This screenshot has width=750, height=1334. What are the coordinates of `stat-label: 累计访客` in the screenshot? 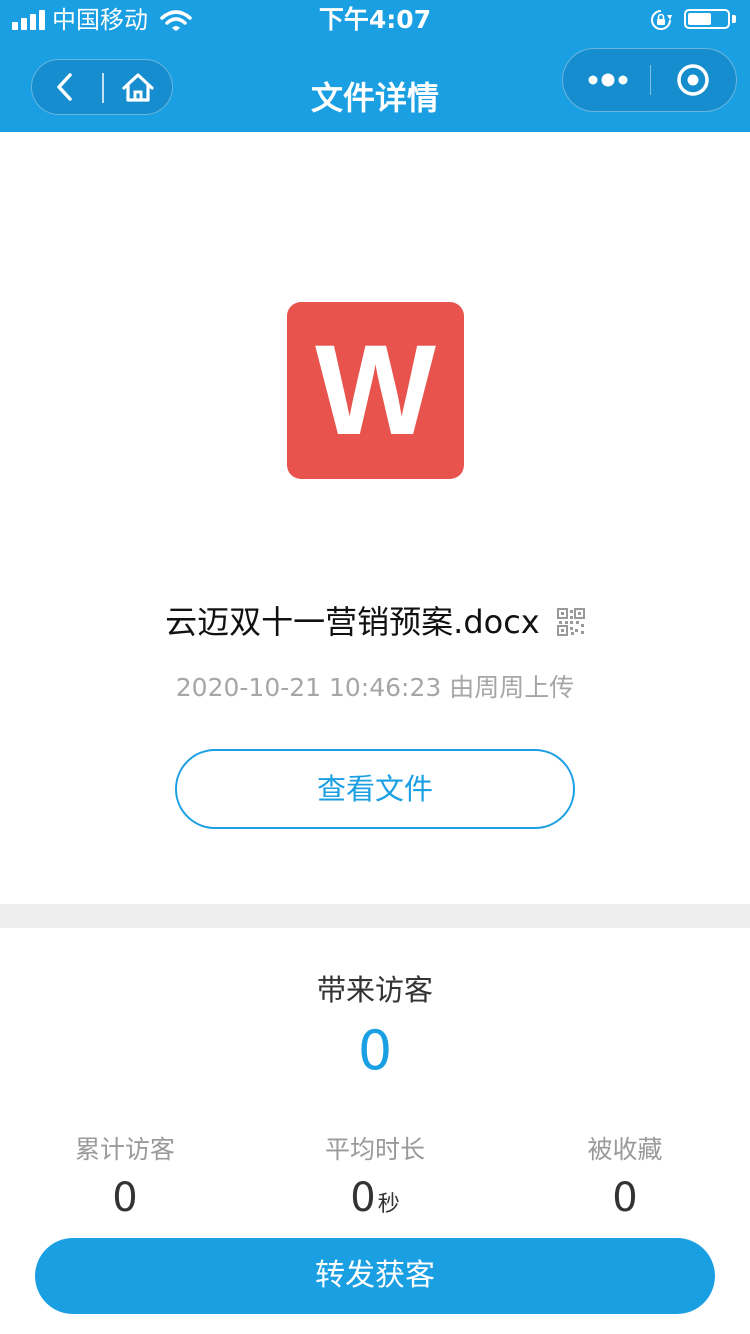 It's located at (124, 1149).